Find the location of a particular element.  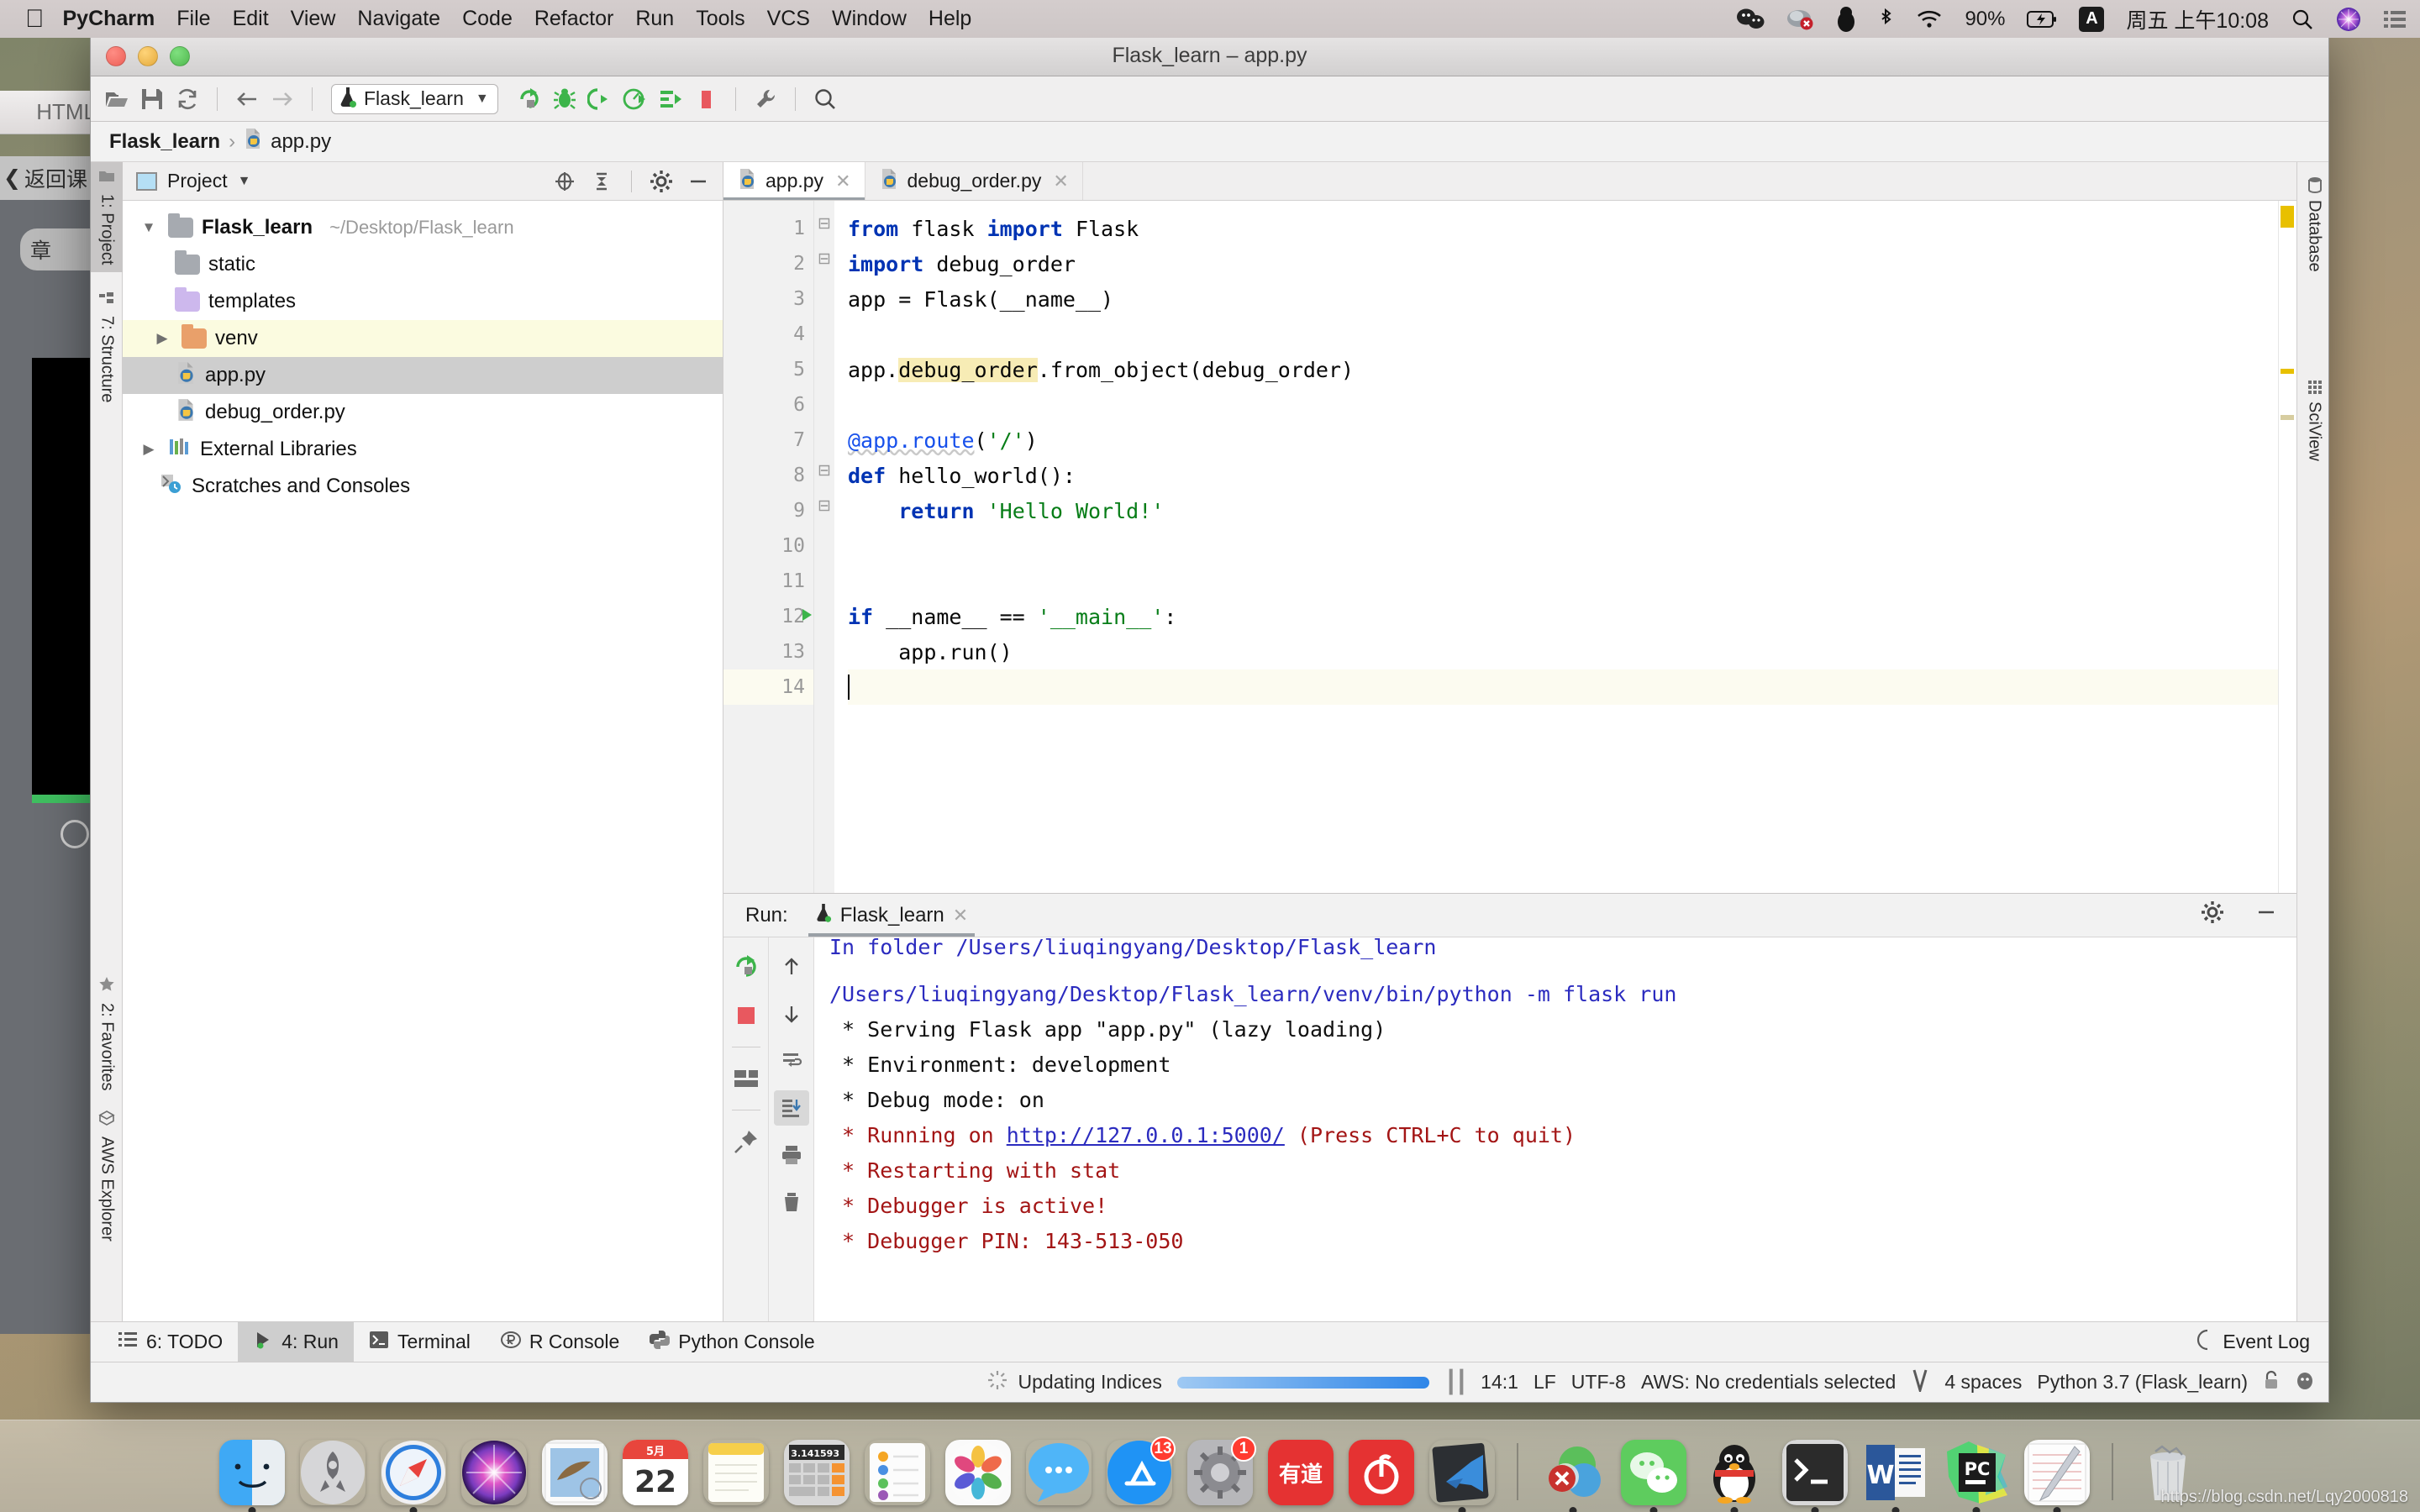

run-configuration-selector: Flask_learn ▼ is located at coordinates (414, 98).